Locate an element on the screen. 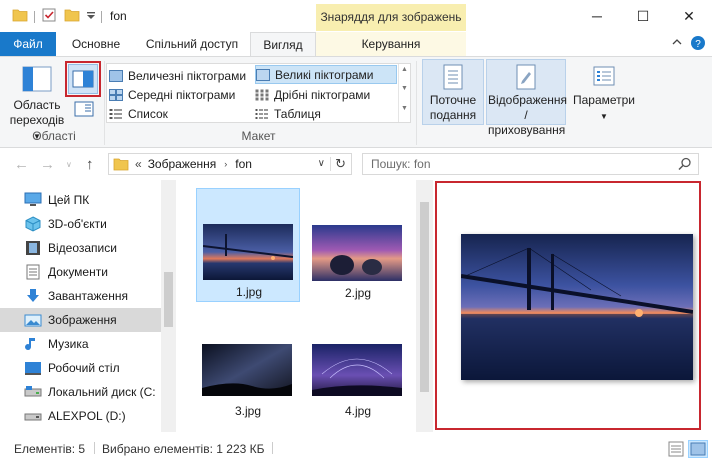  layout-group-label: Макет is located at coordinates (258, 136).